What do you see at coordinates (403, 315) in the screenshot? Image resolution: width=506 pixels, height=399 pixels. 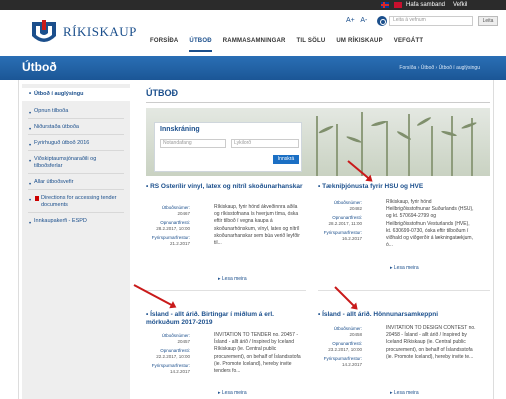 I see `tender-title-link: • Ísland - allt árið. Hönnunarsamkeppni` at bounding box center [403, 315].